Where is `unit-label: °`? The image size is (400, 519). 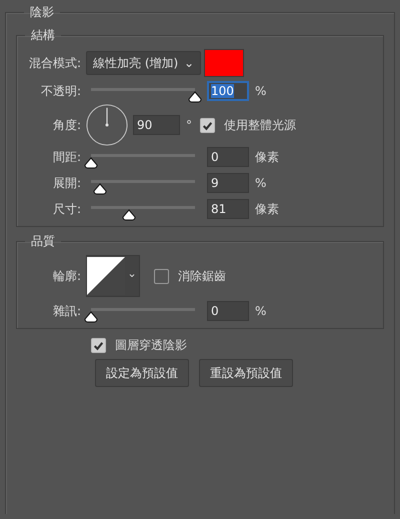 unit-label: ° is located at coordinates (189, 125).